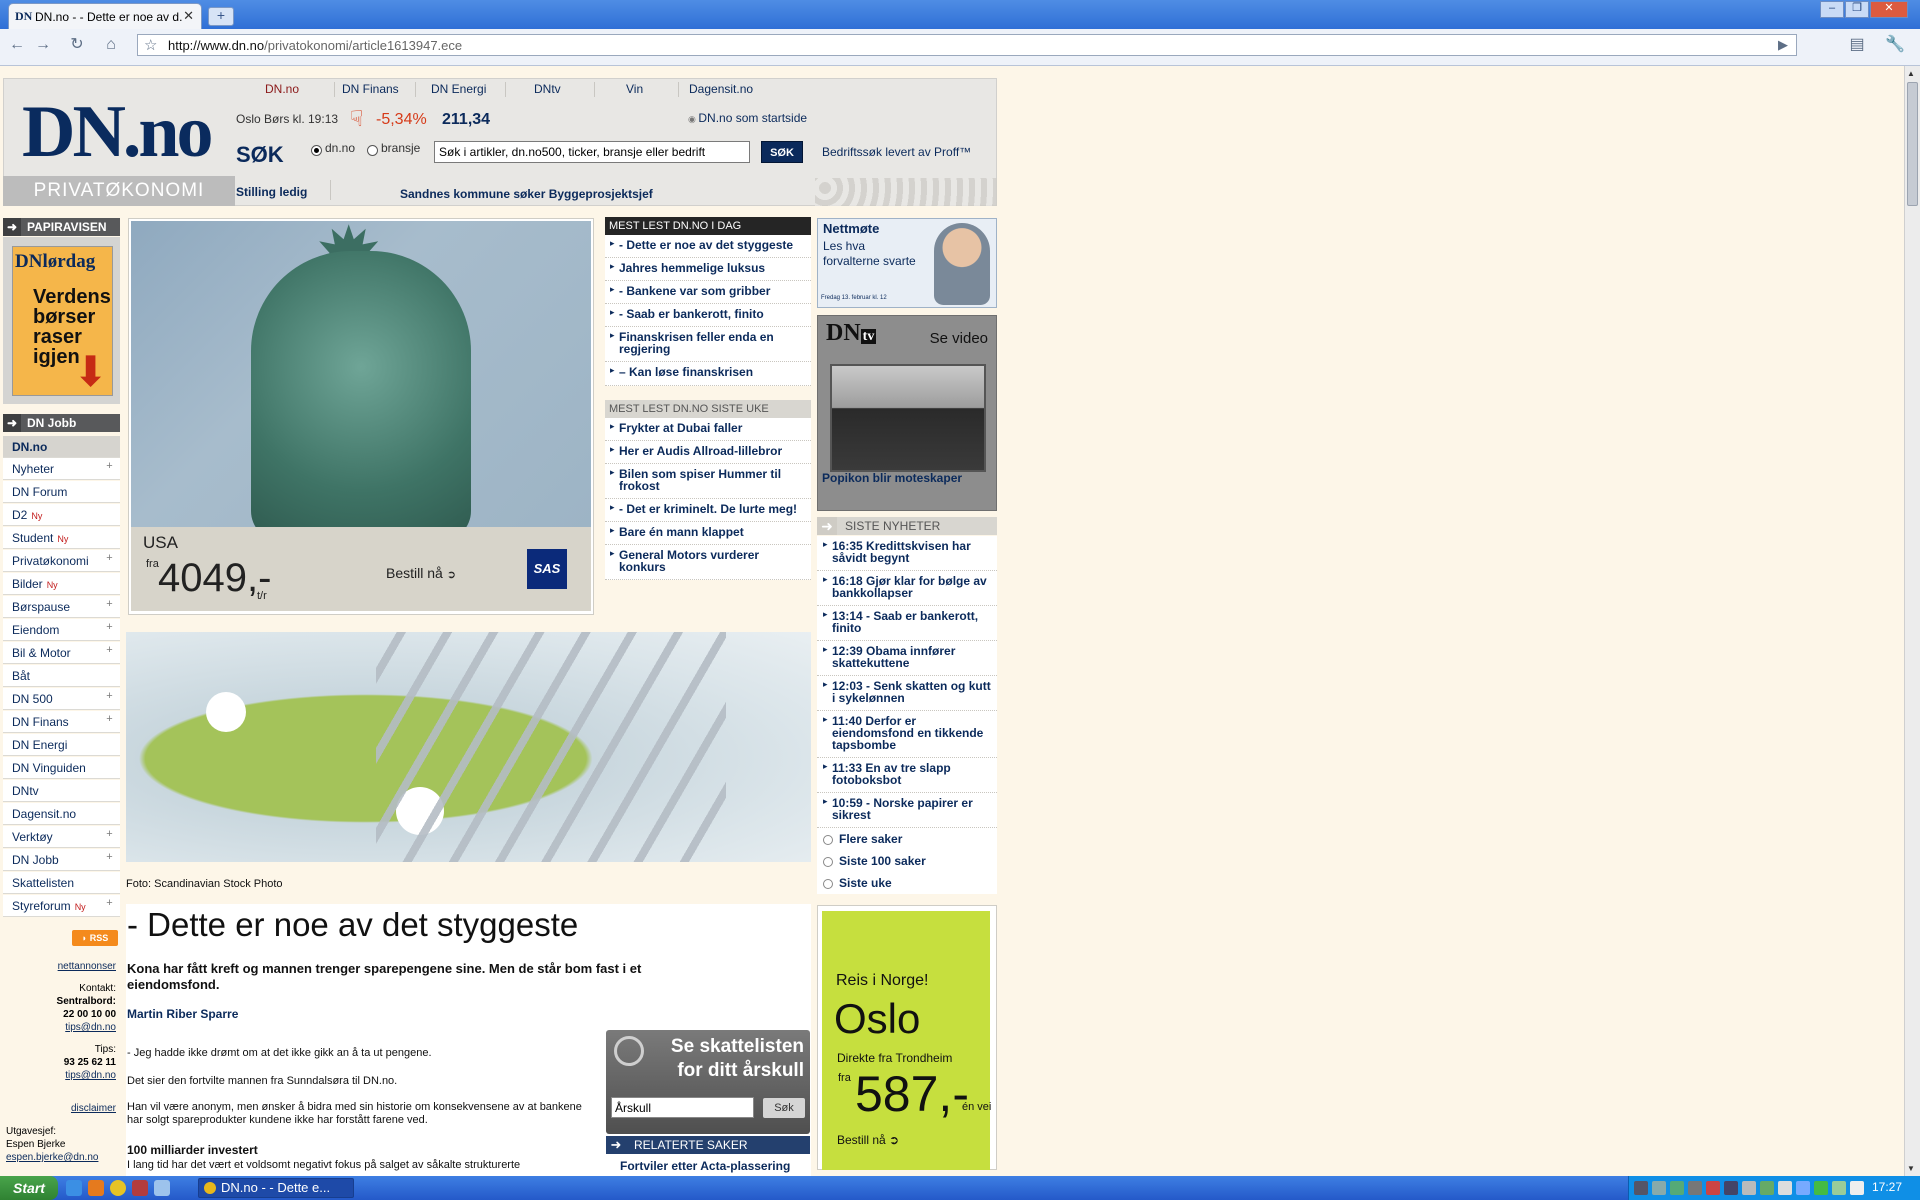  Describe the element at coordinates (61, 1108) in the screenshot. I see `disclaimer-link: disclaimer` at that location.